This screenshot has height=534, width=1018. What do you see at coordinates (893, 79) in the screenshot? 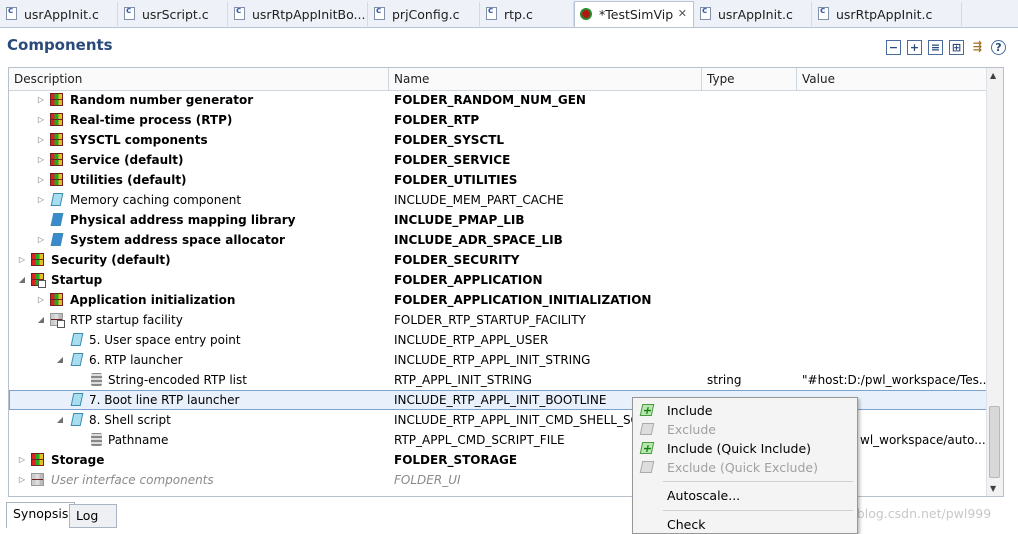
I see `column-value: Value` at bounding box center [893, 79].